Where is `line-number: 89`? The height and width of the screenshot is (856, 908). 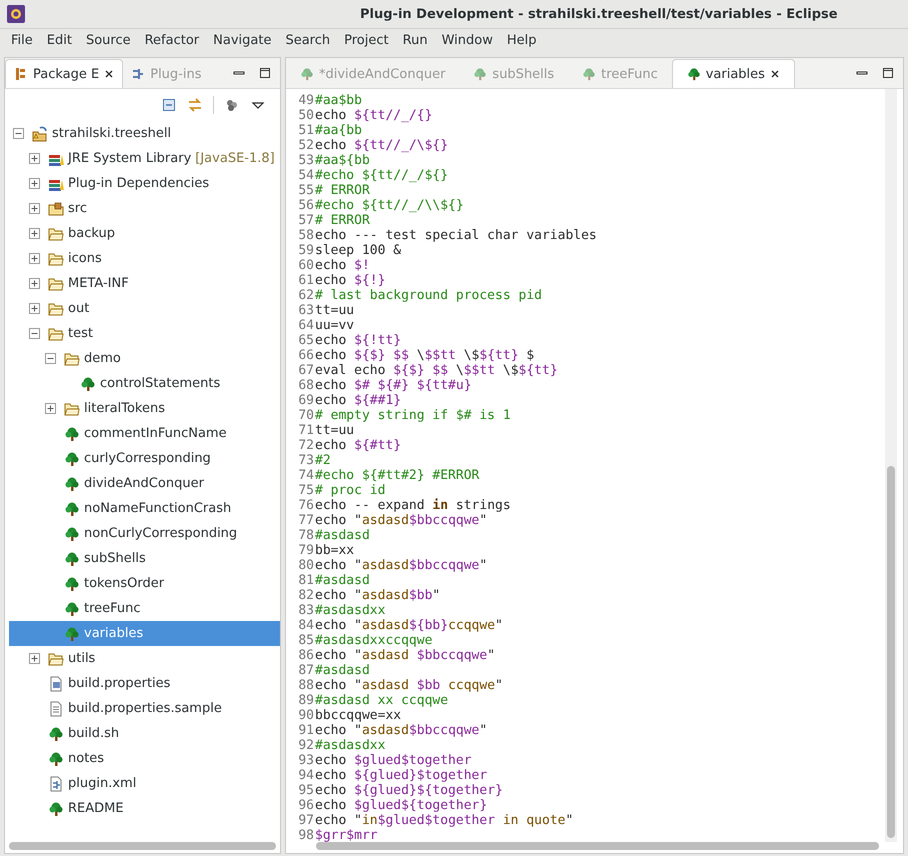 line-number: 89 is located at coordinates (306, 700).